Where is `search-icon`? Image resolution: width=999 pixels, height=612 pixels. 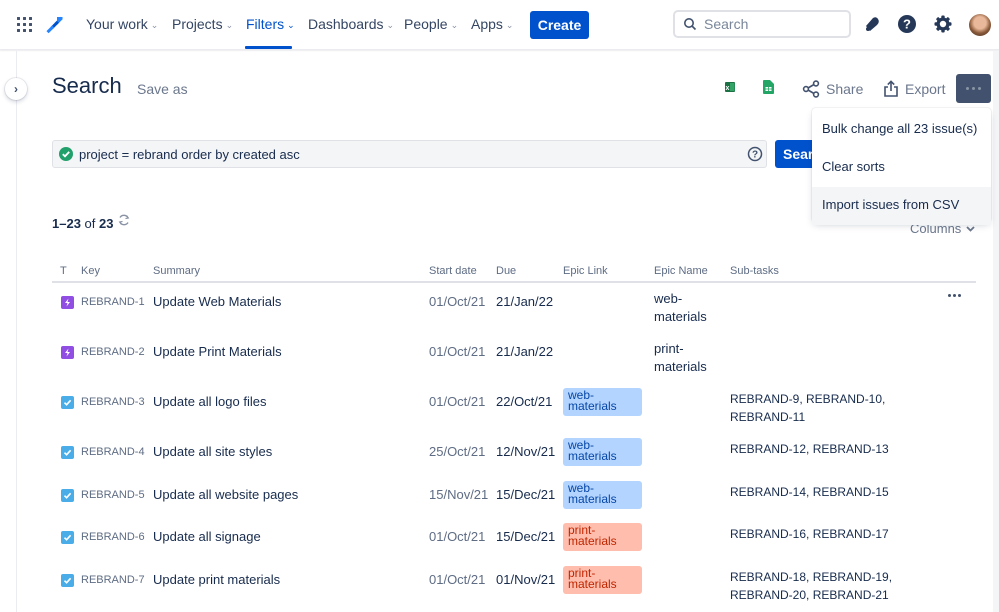
search-icon is located at coordinates (690, 24).